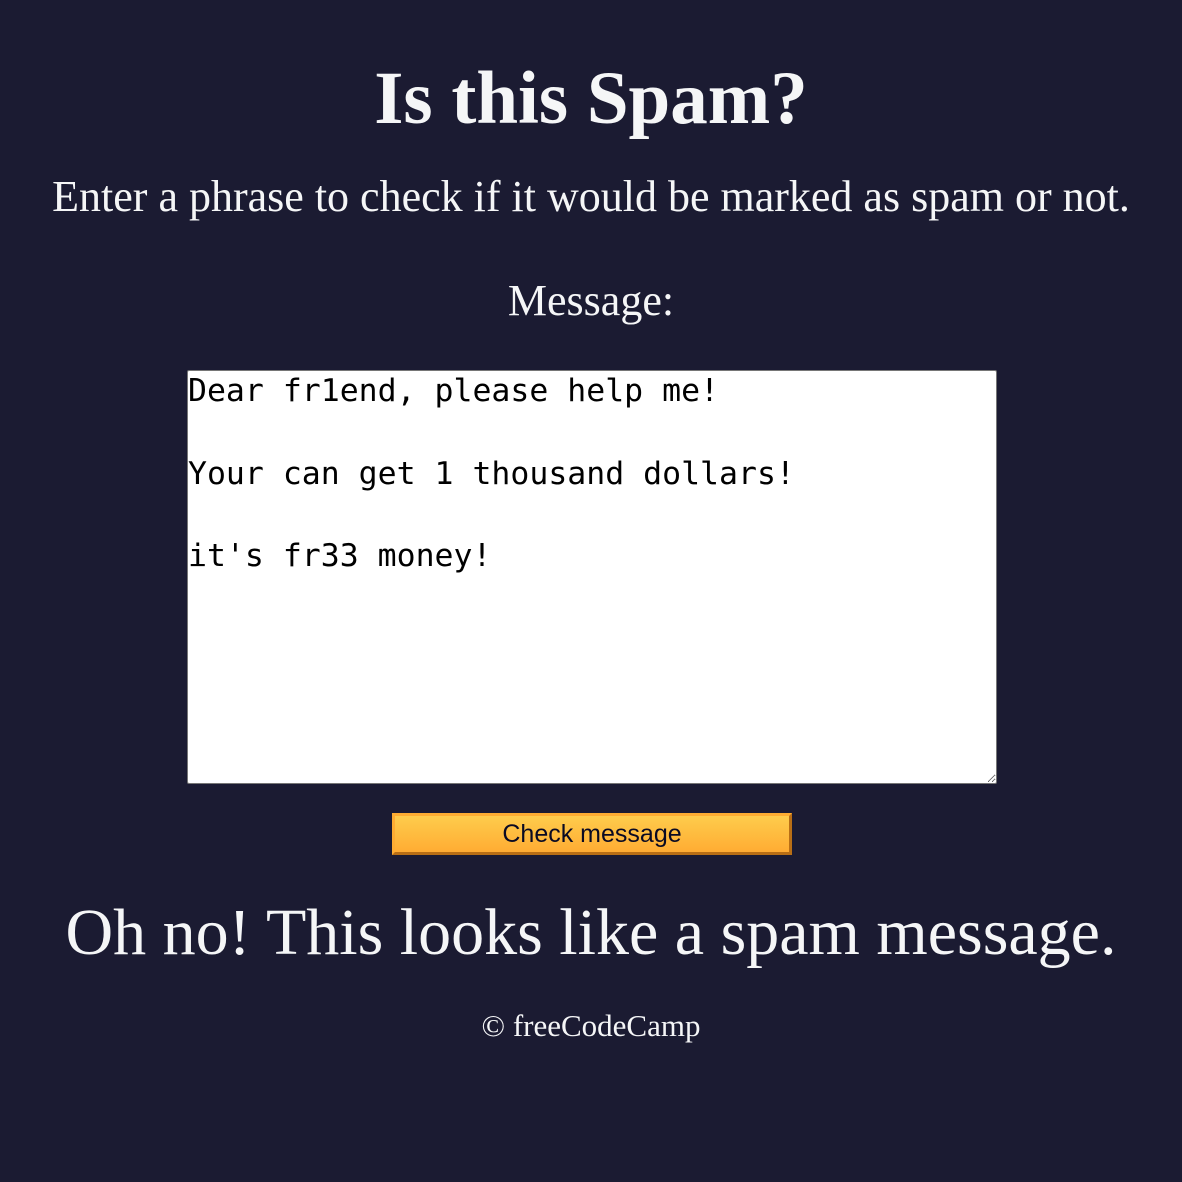 The image size is (1182, 1182). I want to click on footer: © freeCodeCamp, so click(591, 1026).